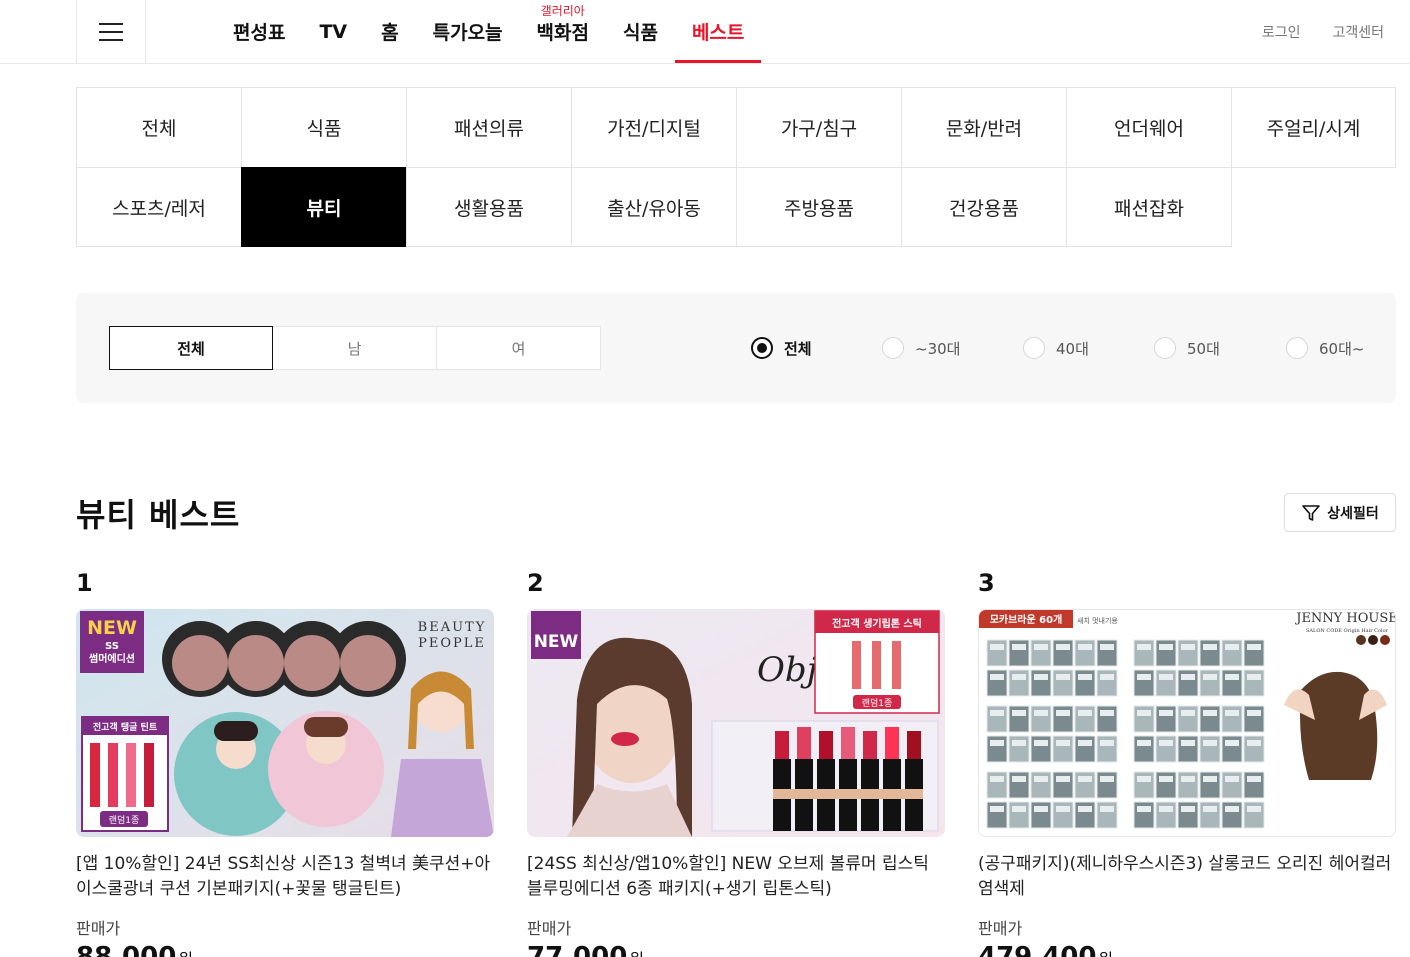 The width and height of the screenshot is (1410, 957). Describe the element at coordinates (1148, 127) in the screenshot. I see `category-item: 언더웨어` at that location.